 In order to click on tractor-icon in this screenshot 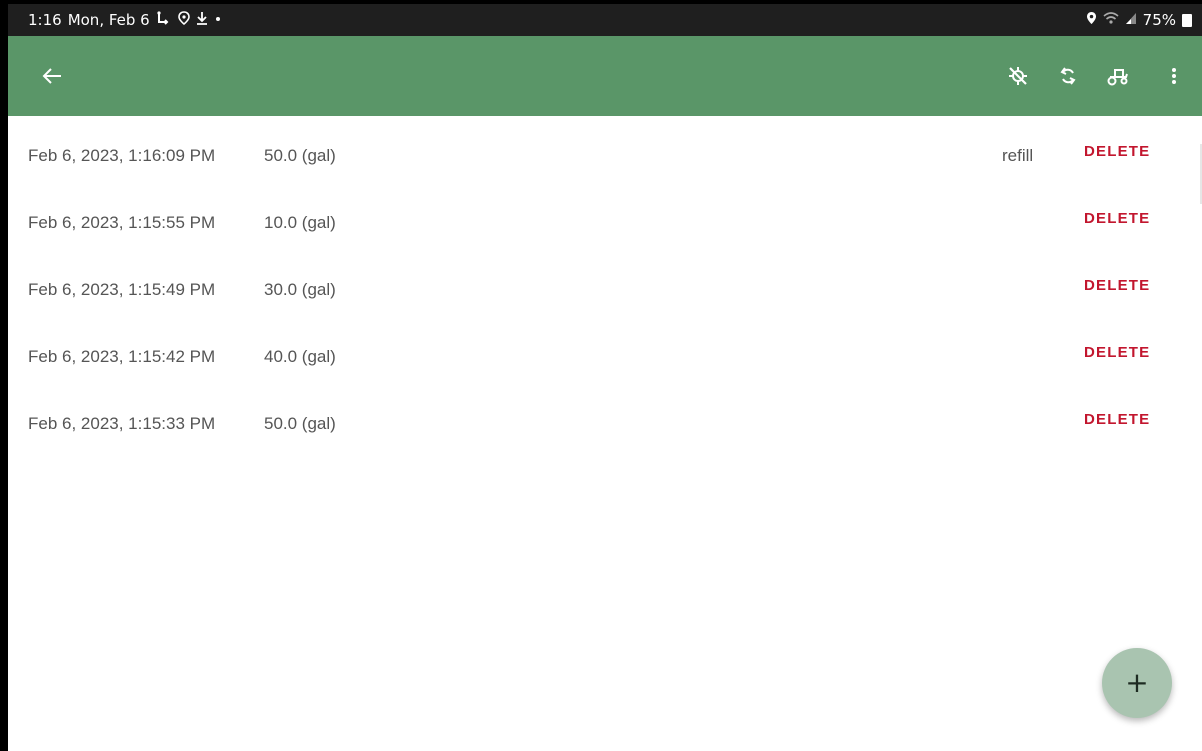, I will do `click(1117, 77)`.